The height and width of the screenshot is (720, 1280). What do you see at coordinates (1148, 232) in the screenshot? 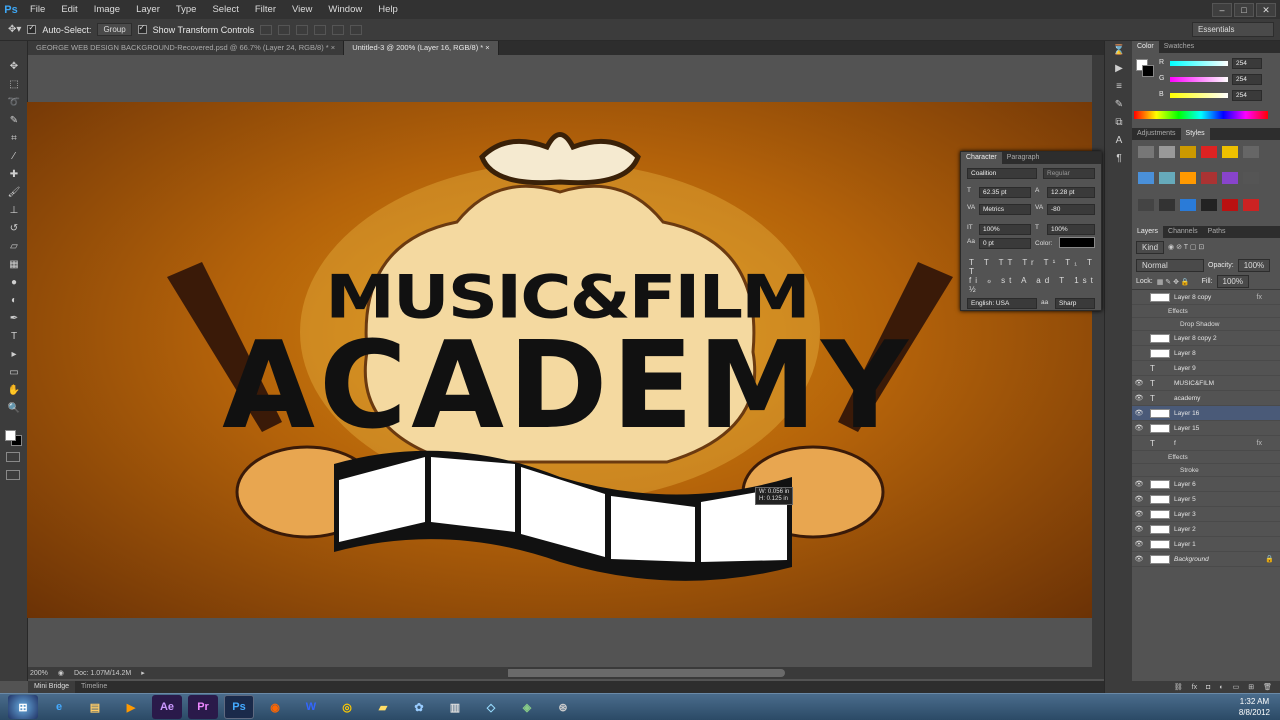
I see `tab-layers: Layers` at bounding box center [1148, 232].